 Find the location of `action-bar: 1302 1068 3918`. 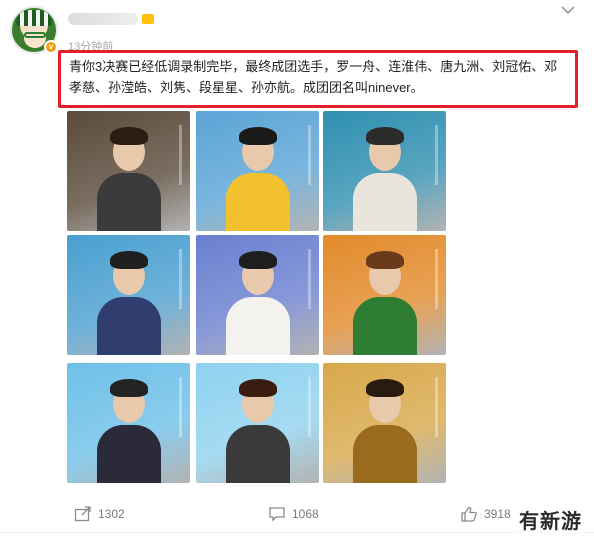

action-bar: 1302 1068 3918 is located at coordinates (297, 515).